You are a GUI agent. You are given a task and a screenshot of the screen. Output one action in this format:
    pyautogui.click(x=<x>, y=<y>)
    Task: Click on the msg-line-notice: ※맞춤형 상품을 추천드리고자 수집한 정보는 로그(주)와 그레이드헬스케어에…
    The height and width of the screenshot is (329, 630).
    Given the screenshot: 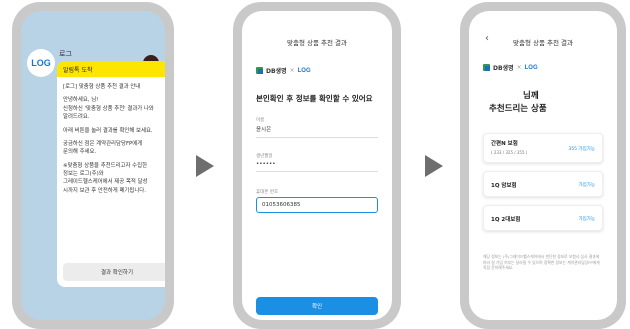 What is the action you would take?
    pyautogui.click(x=105, y=178)
    